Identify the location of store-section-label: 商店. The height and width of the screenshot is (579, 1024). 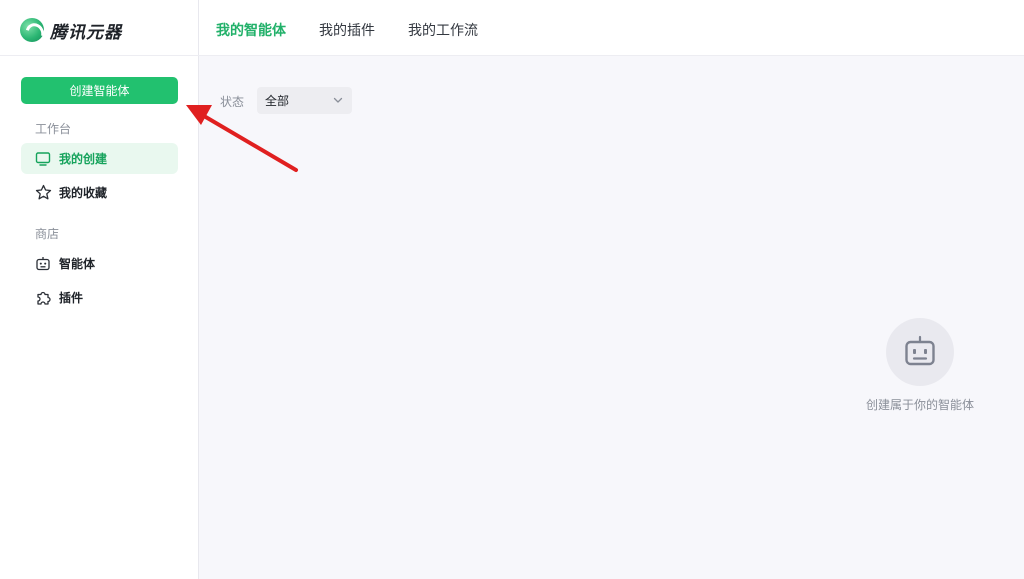
(47, 234).